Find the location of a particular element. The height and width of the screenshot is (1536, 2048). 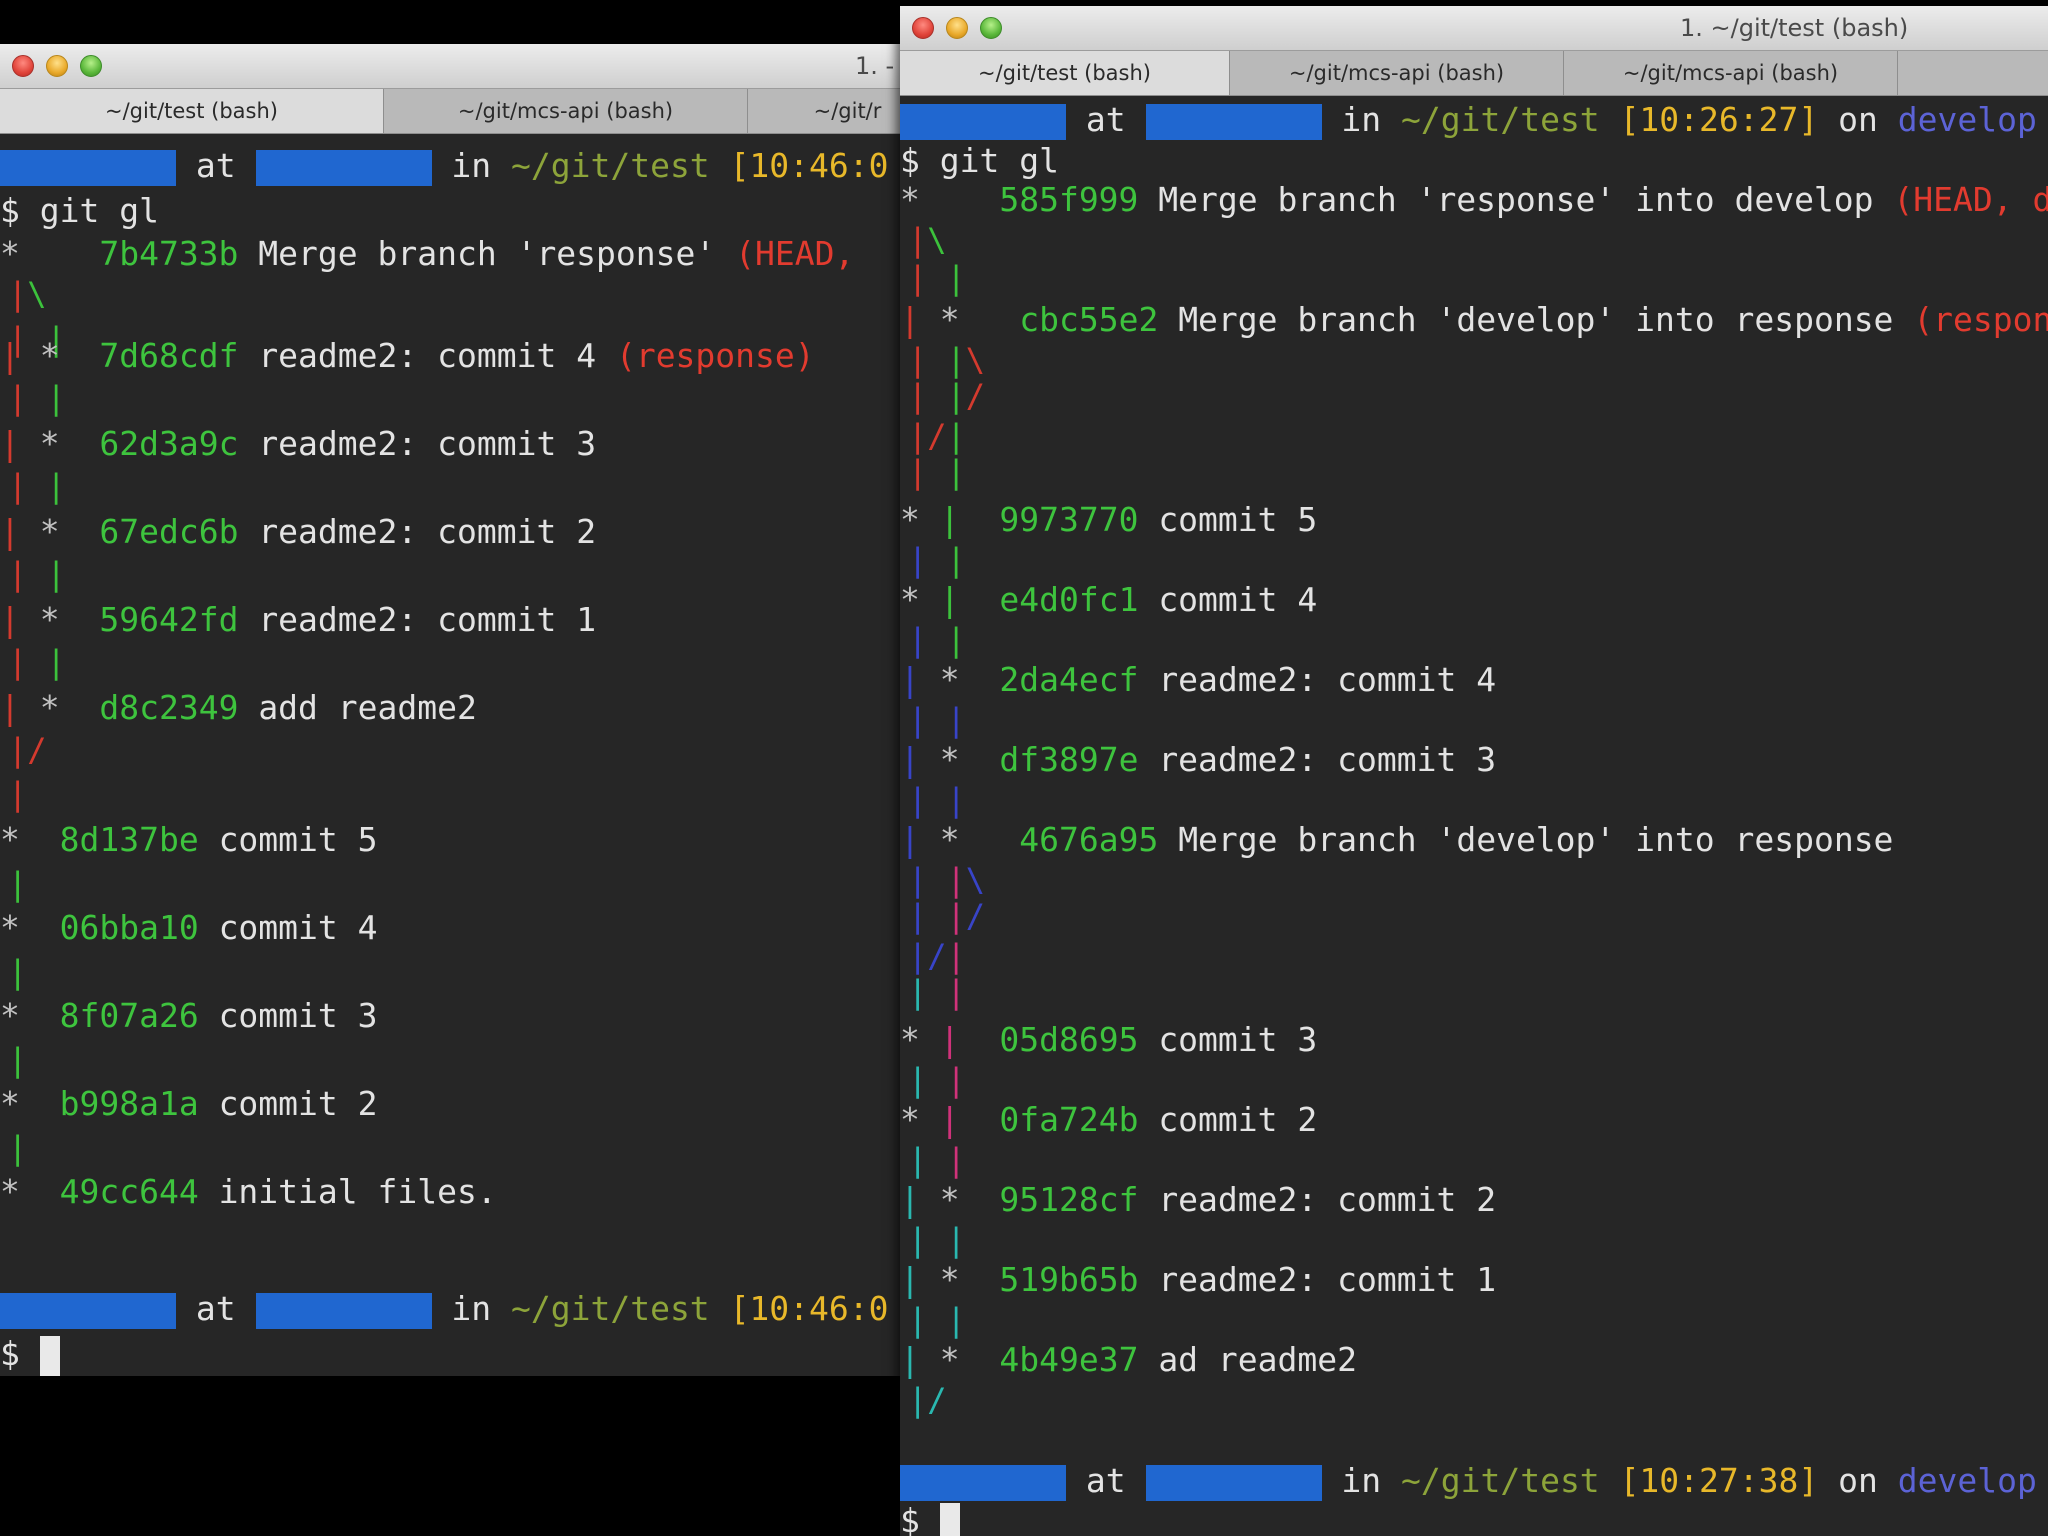

commit-row: | * 519b65b readme2: commit 1 is located at coordinates (1198, 1279).